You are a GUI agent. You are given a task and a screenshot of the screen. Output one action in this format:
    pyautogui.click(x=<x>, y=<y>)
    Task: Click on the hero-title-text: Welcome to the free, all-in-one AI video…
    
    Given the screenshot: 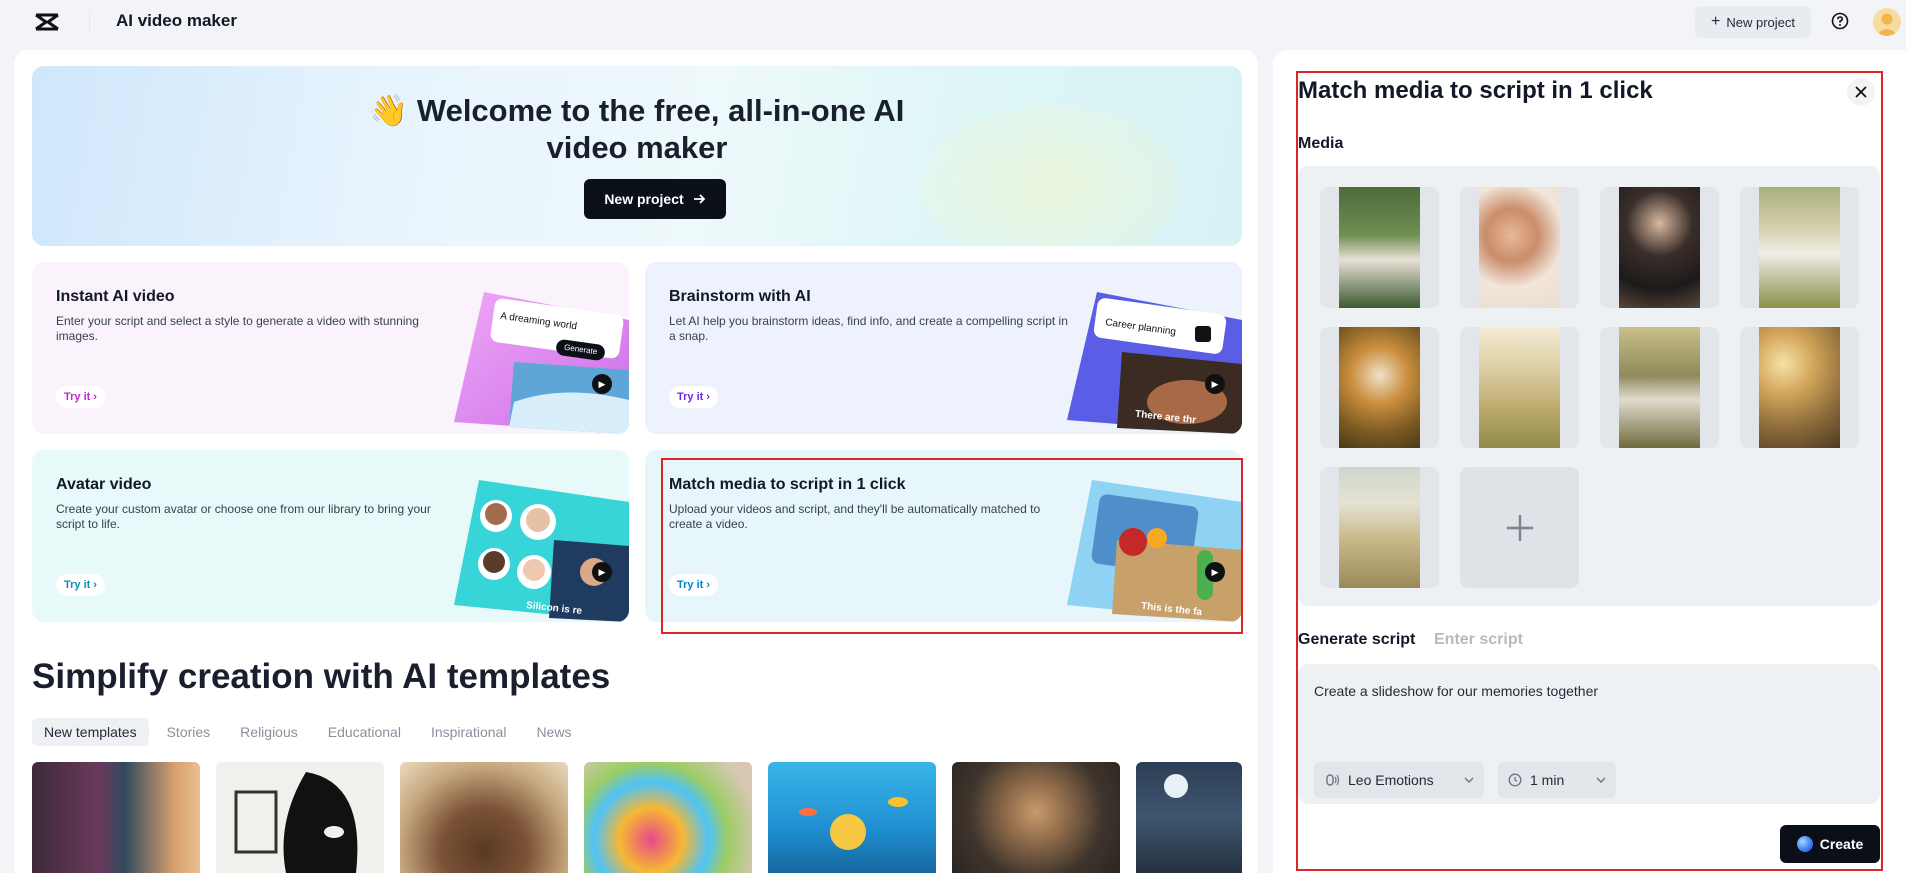 What is the action you would take?
    pyautogui.click(x=660, y=129)
    